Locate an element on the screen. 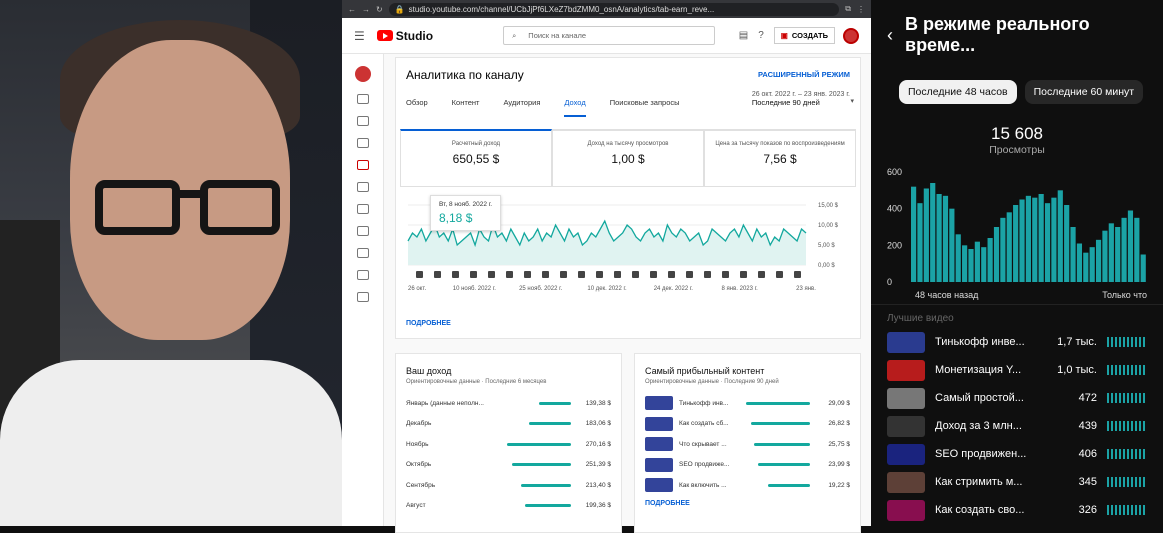 The image size is (1163, 533). metric-revenue: Расчетный доход 650,55 $ is located at coordinates (476, 158).